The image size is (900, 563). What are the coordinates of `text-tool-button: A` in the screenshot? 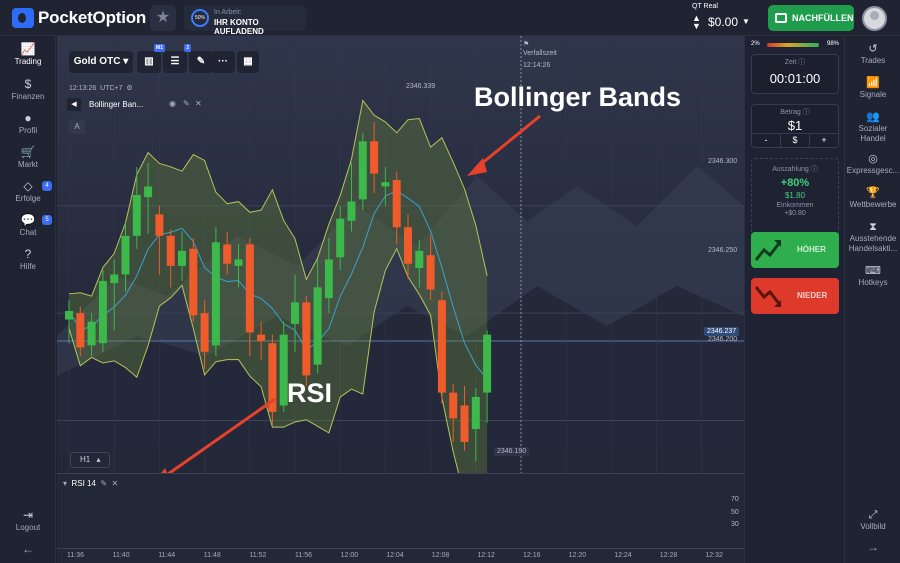 It's located at (77, 127).